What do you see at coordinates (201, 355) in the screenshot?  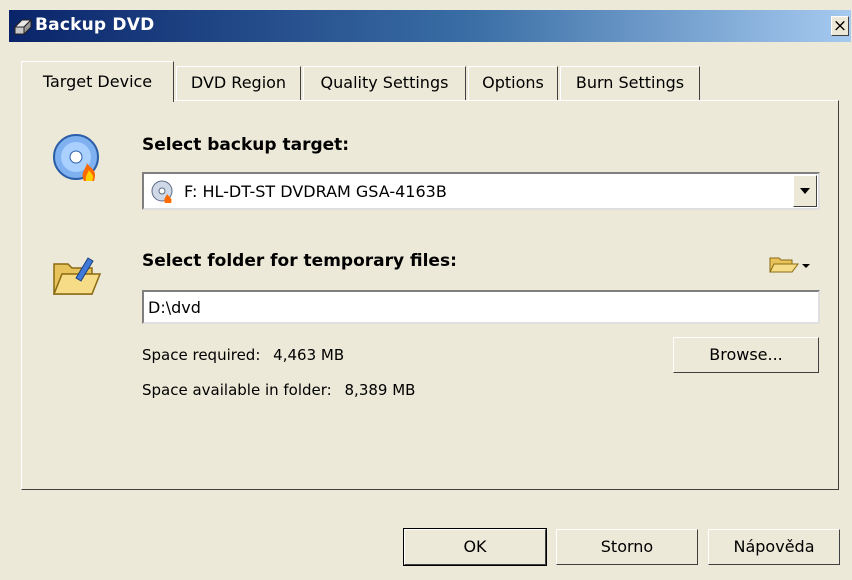 I see `space-required-label: Space required:` at bounding box center [201, 355].